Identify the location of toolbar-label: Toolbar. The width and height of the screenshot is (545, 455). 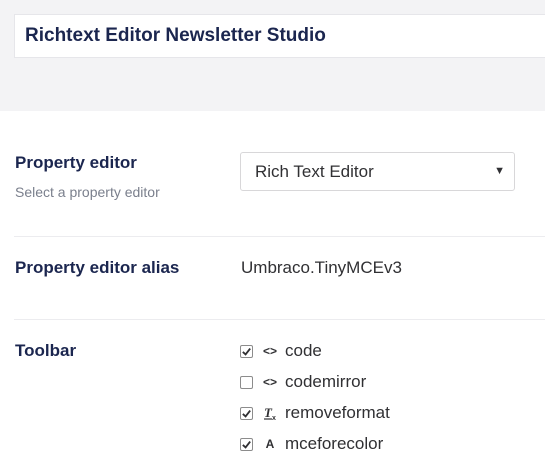
(46, 350).